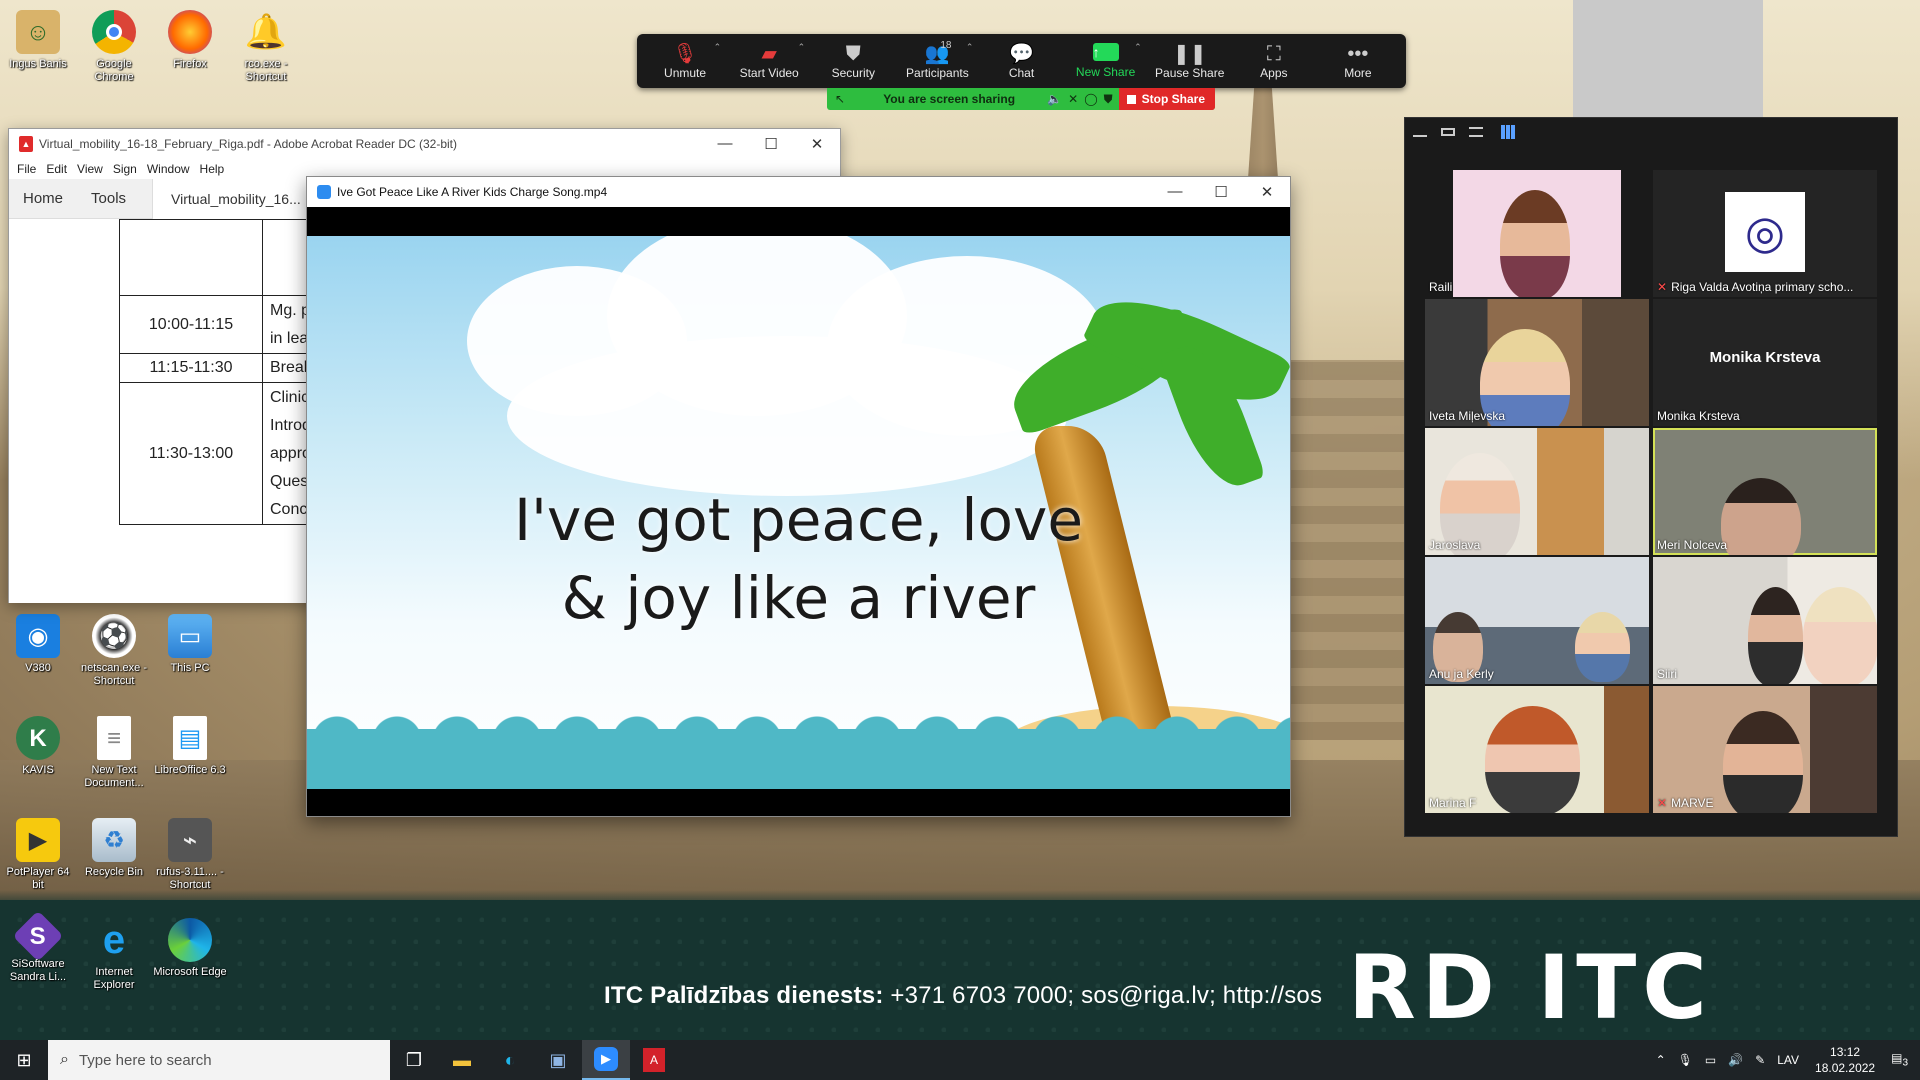 The width and height of the screenshot is (1920, 1080). What do you see at coordinates (1788, 1060) in the screenshot?
I see `language-indicator: LAV` at bounding box center [1788, 1060].